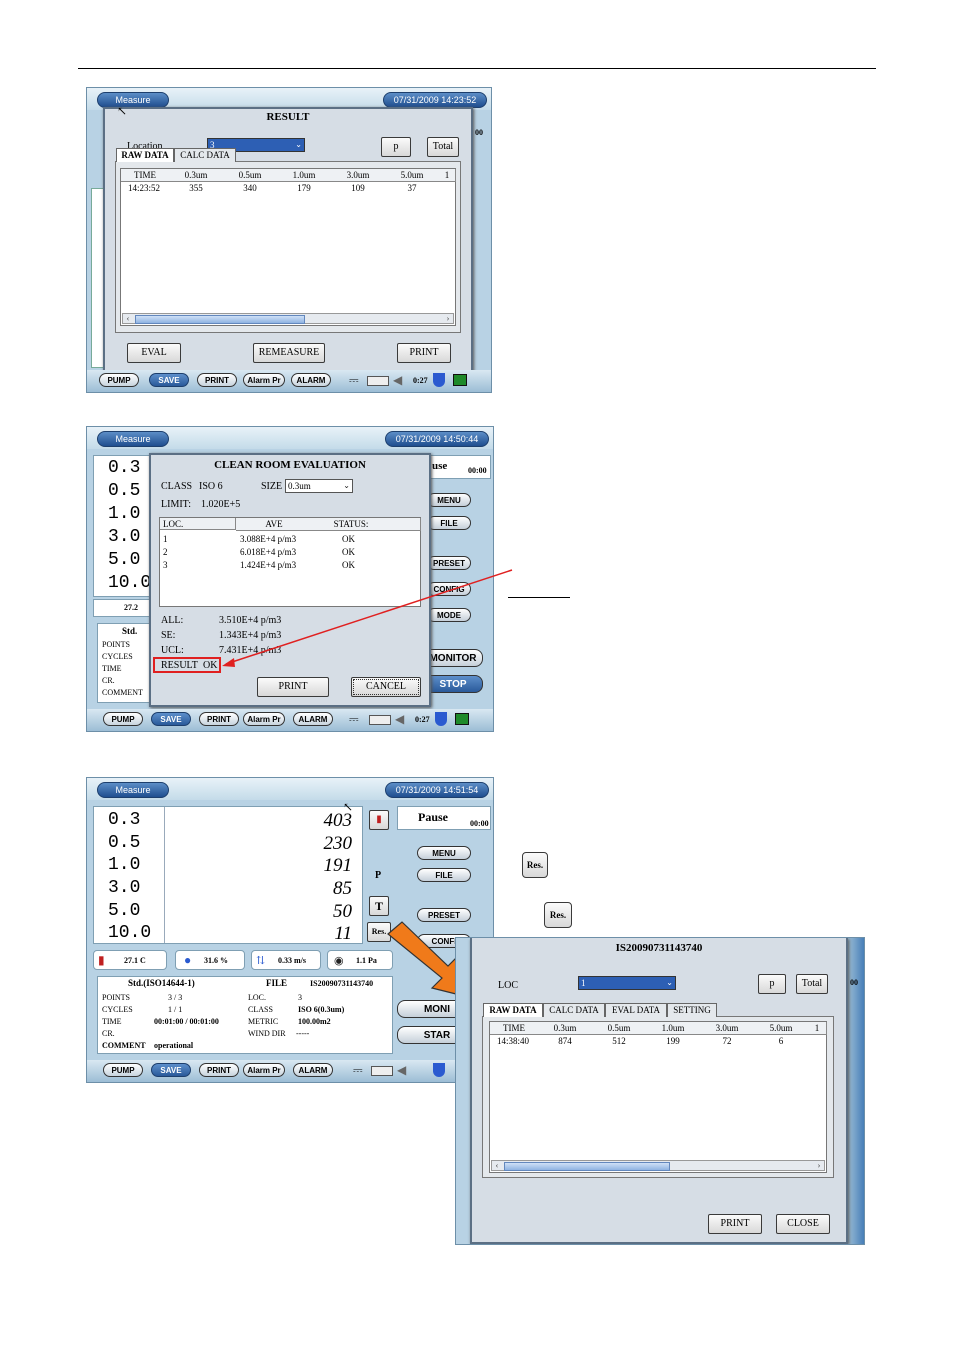 This screenshot has height=1350, width=954. What do you see at coordinates (402, 1070) in the screenshot?
I see `speaker-icon: ◀` at bounding box center [402, 1070].